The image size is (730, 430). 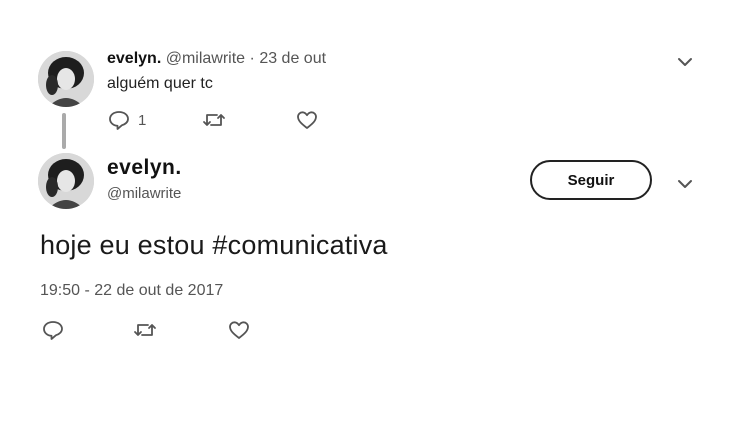 I want to click on follow-button: Seguir, so click(x=591, y=180).